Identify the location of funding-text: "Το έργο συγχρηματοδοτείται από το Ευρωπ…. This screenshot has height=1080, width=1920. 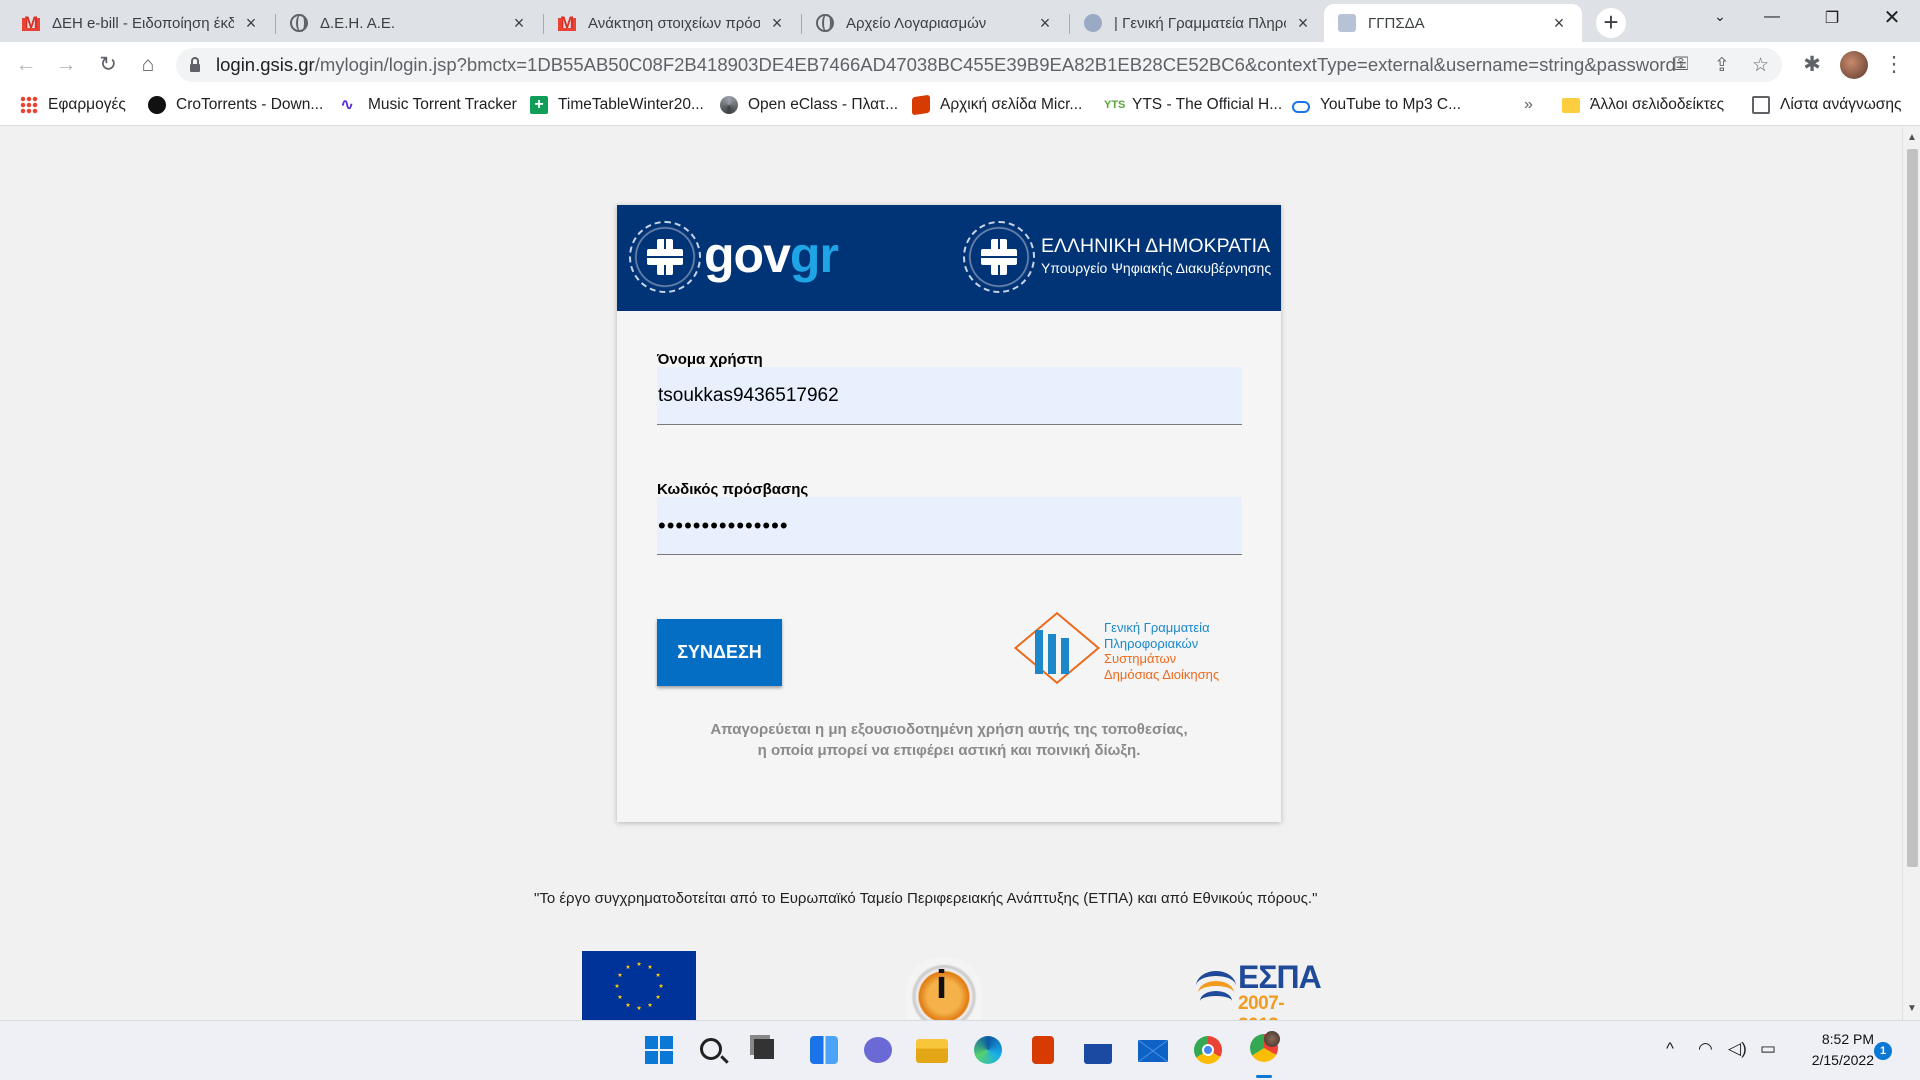
(926, 898).